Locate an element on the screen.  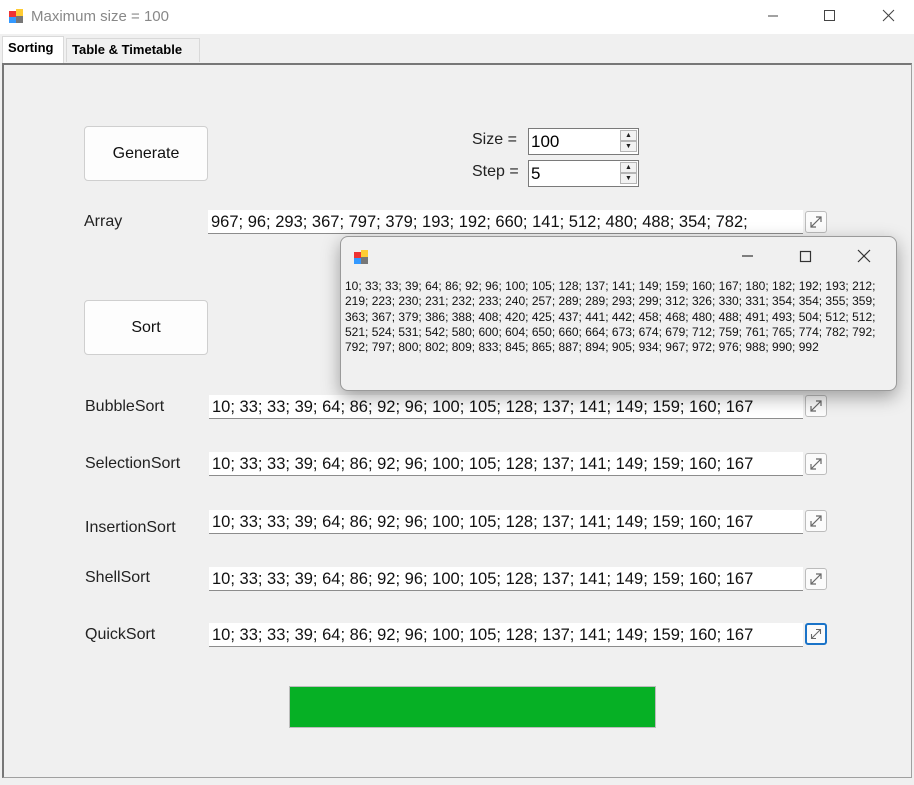
size-spinner: ▲ ▼ is located at coordinates (628, 141).